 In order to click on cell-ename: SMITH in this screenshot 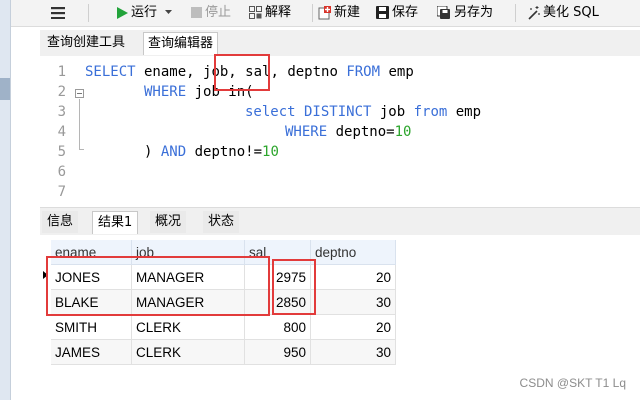, I will do `click(91, 327)`.